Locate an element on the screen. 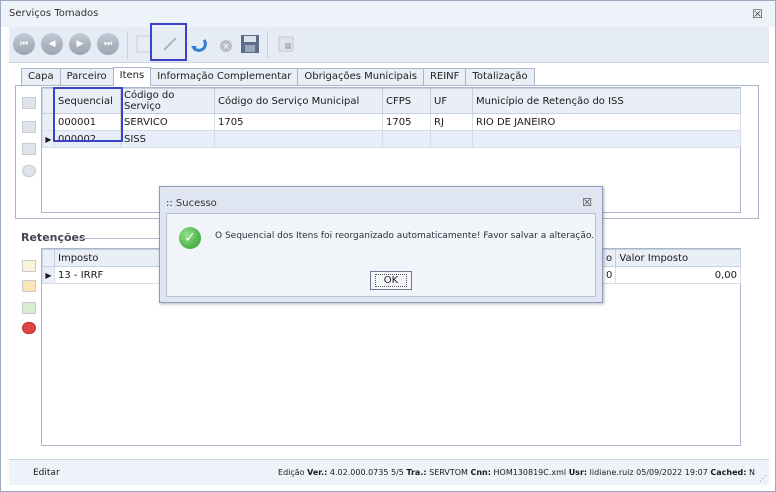 This screenshot has width=776, height=492. title-bar: Serviços Tomados ☒ is located at coordinates (388, 14).